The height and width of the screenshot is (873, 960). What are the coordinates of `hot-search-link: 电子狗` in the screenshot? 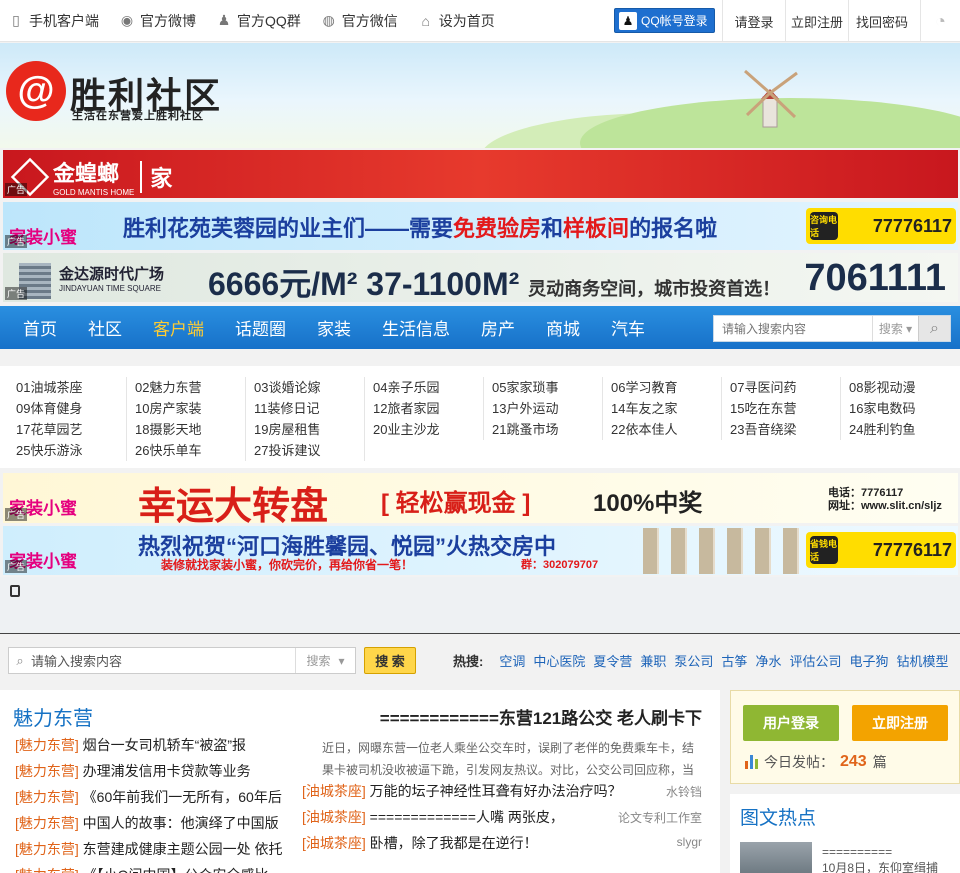 It's located at (868, 660).